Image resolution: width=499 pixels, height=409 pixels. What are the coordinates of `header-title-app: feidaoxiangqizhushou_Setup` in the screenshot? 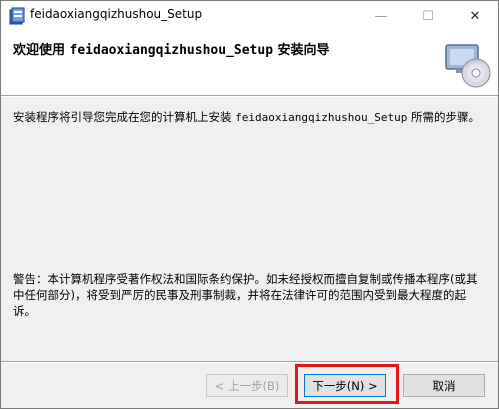 It's located at (171, 50).